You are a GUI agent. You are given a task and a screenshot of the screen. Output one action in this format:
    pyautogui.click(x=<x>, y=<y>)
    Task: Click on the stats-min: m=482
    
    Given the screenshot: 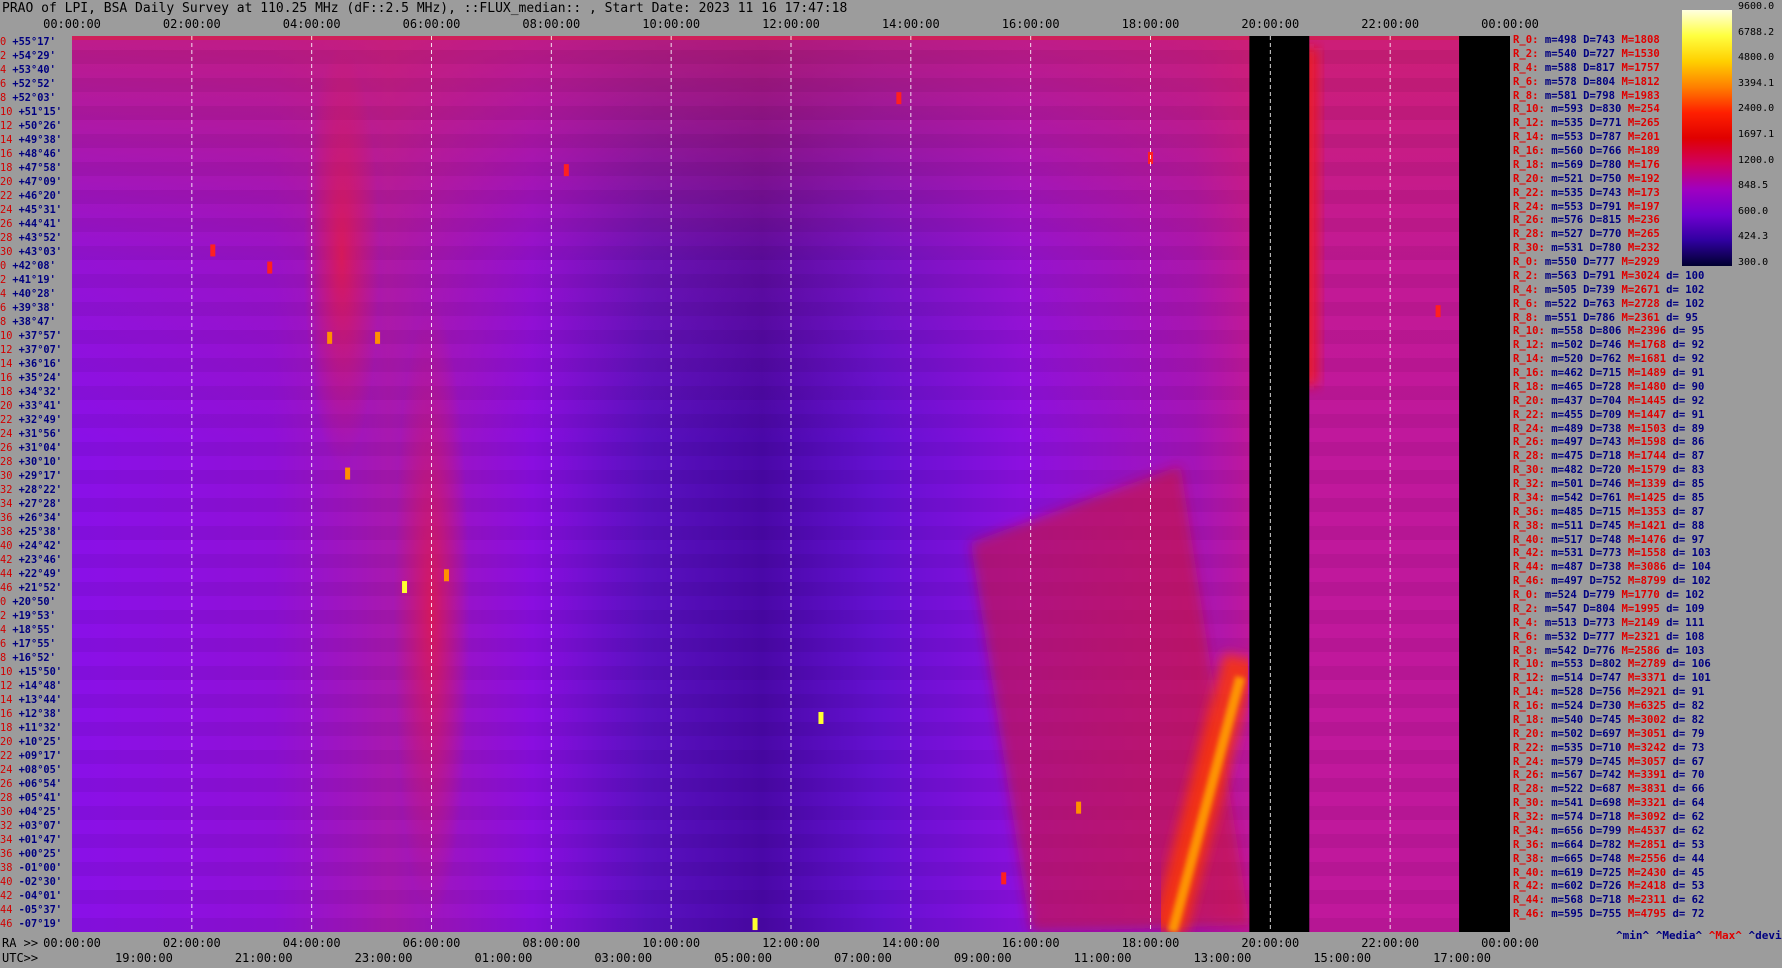 What is the action you would take?
    pyautogui.click(x=1564, y=470)
    